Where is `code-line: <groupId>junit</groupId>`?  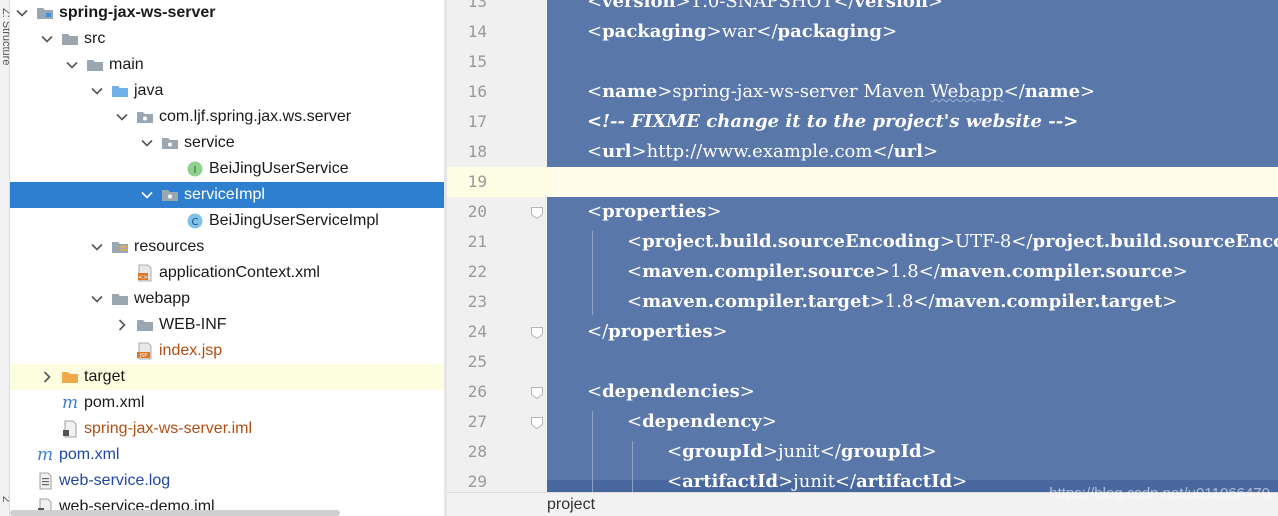
code-line: <groupId>junit</groupId> is located at coordinates (802, 452).